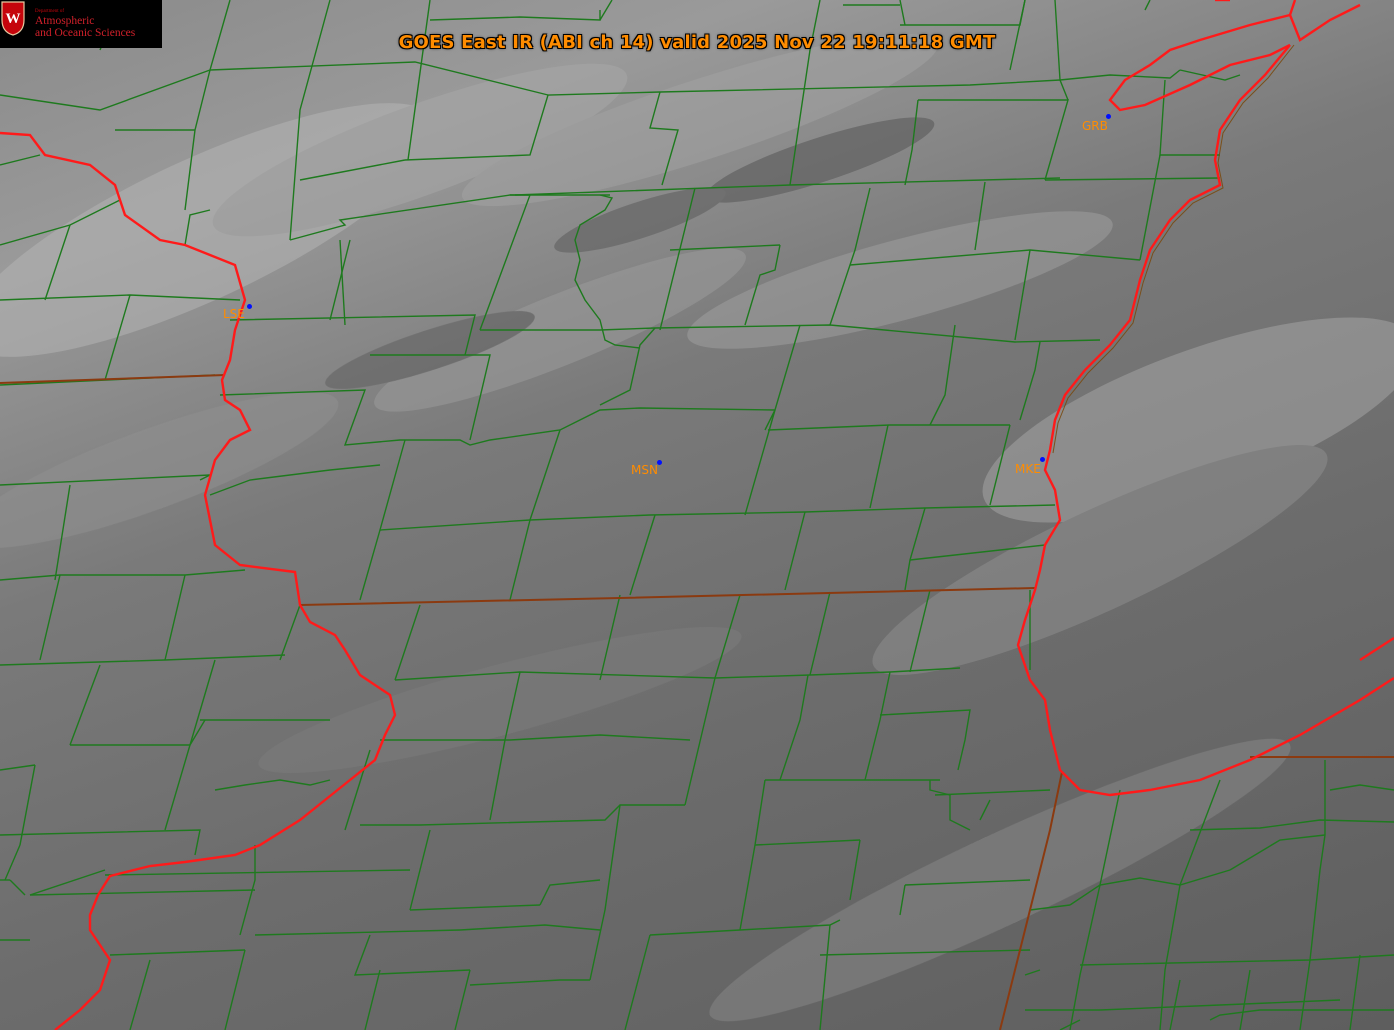  I want to click on station-dot-lse, so click(249, 306).